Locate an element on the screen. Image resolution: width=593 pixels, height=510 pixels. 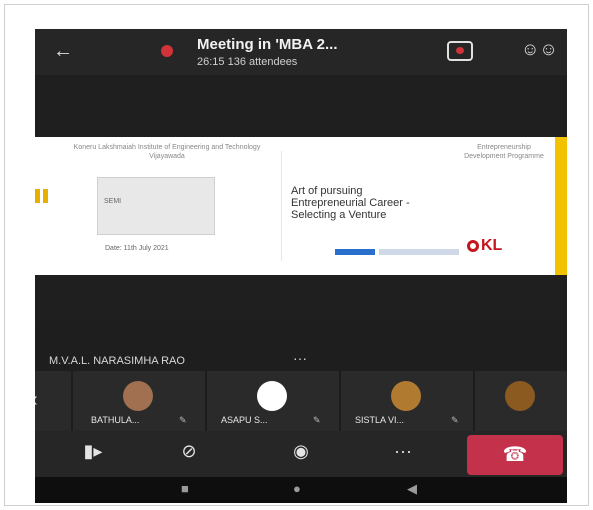
kl-logo-ring-icon is located at coordinates (473, 246).